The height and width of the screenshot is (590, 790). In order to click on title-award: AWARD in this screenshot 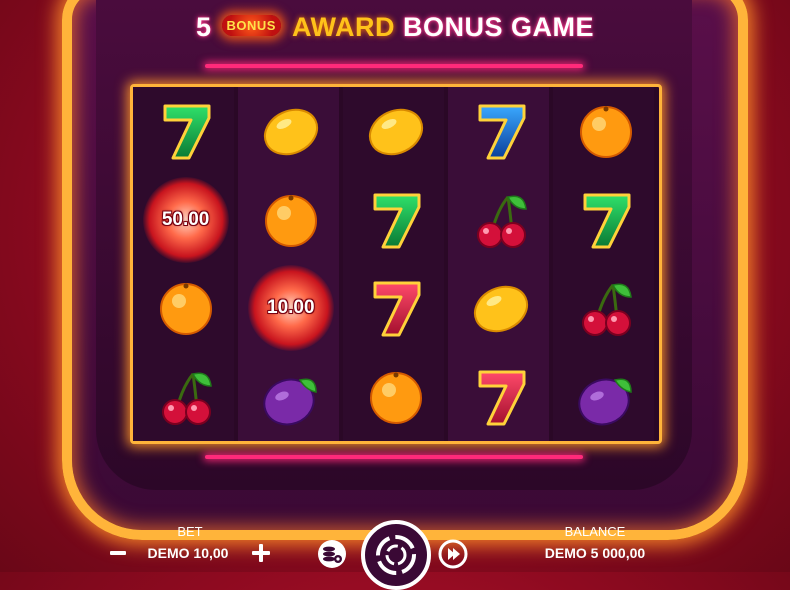, I will do `click(343, 27)`.